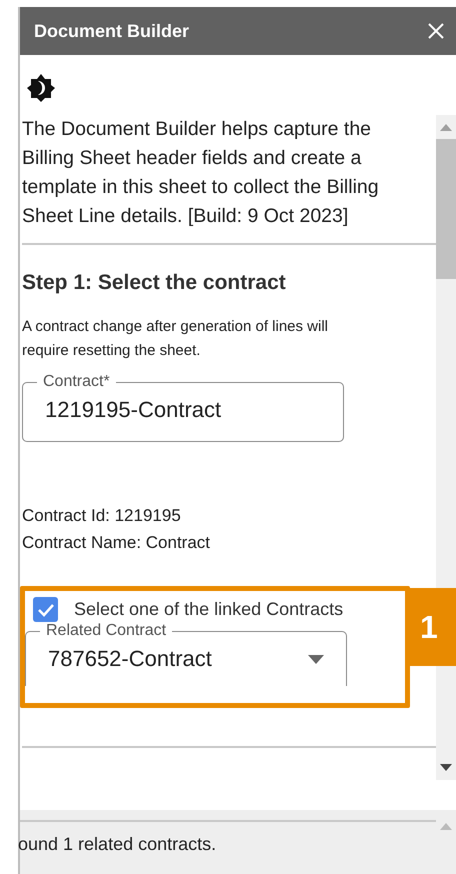 The image size is (456, 874). Describe the element at coordinates (118, 844) in the screenshot. I see `status-text: ound 1 related contracts.` at that location.